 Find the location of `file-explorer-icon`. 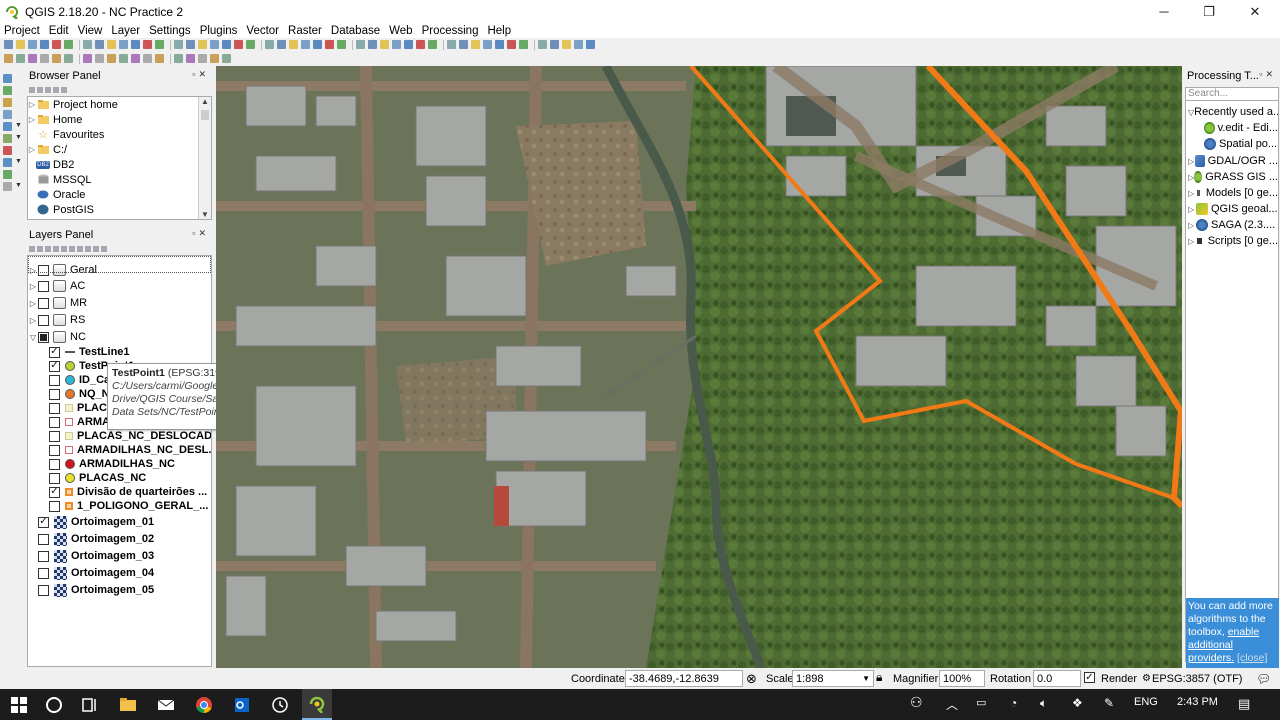

file-explorer-icon is located at coordinates (128, 705).